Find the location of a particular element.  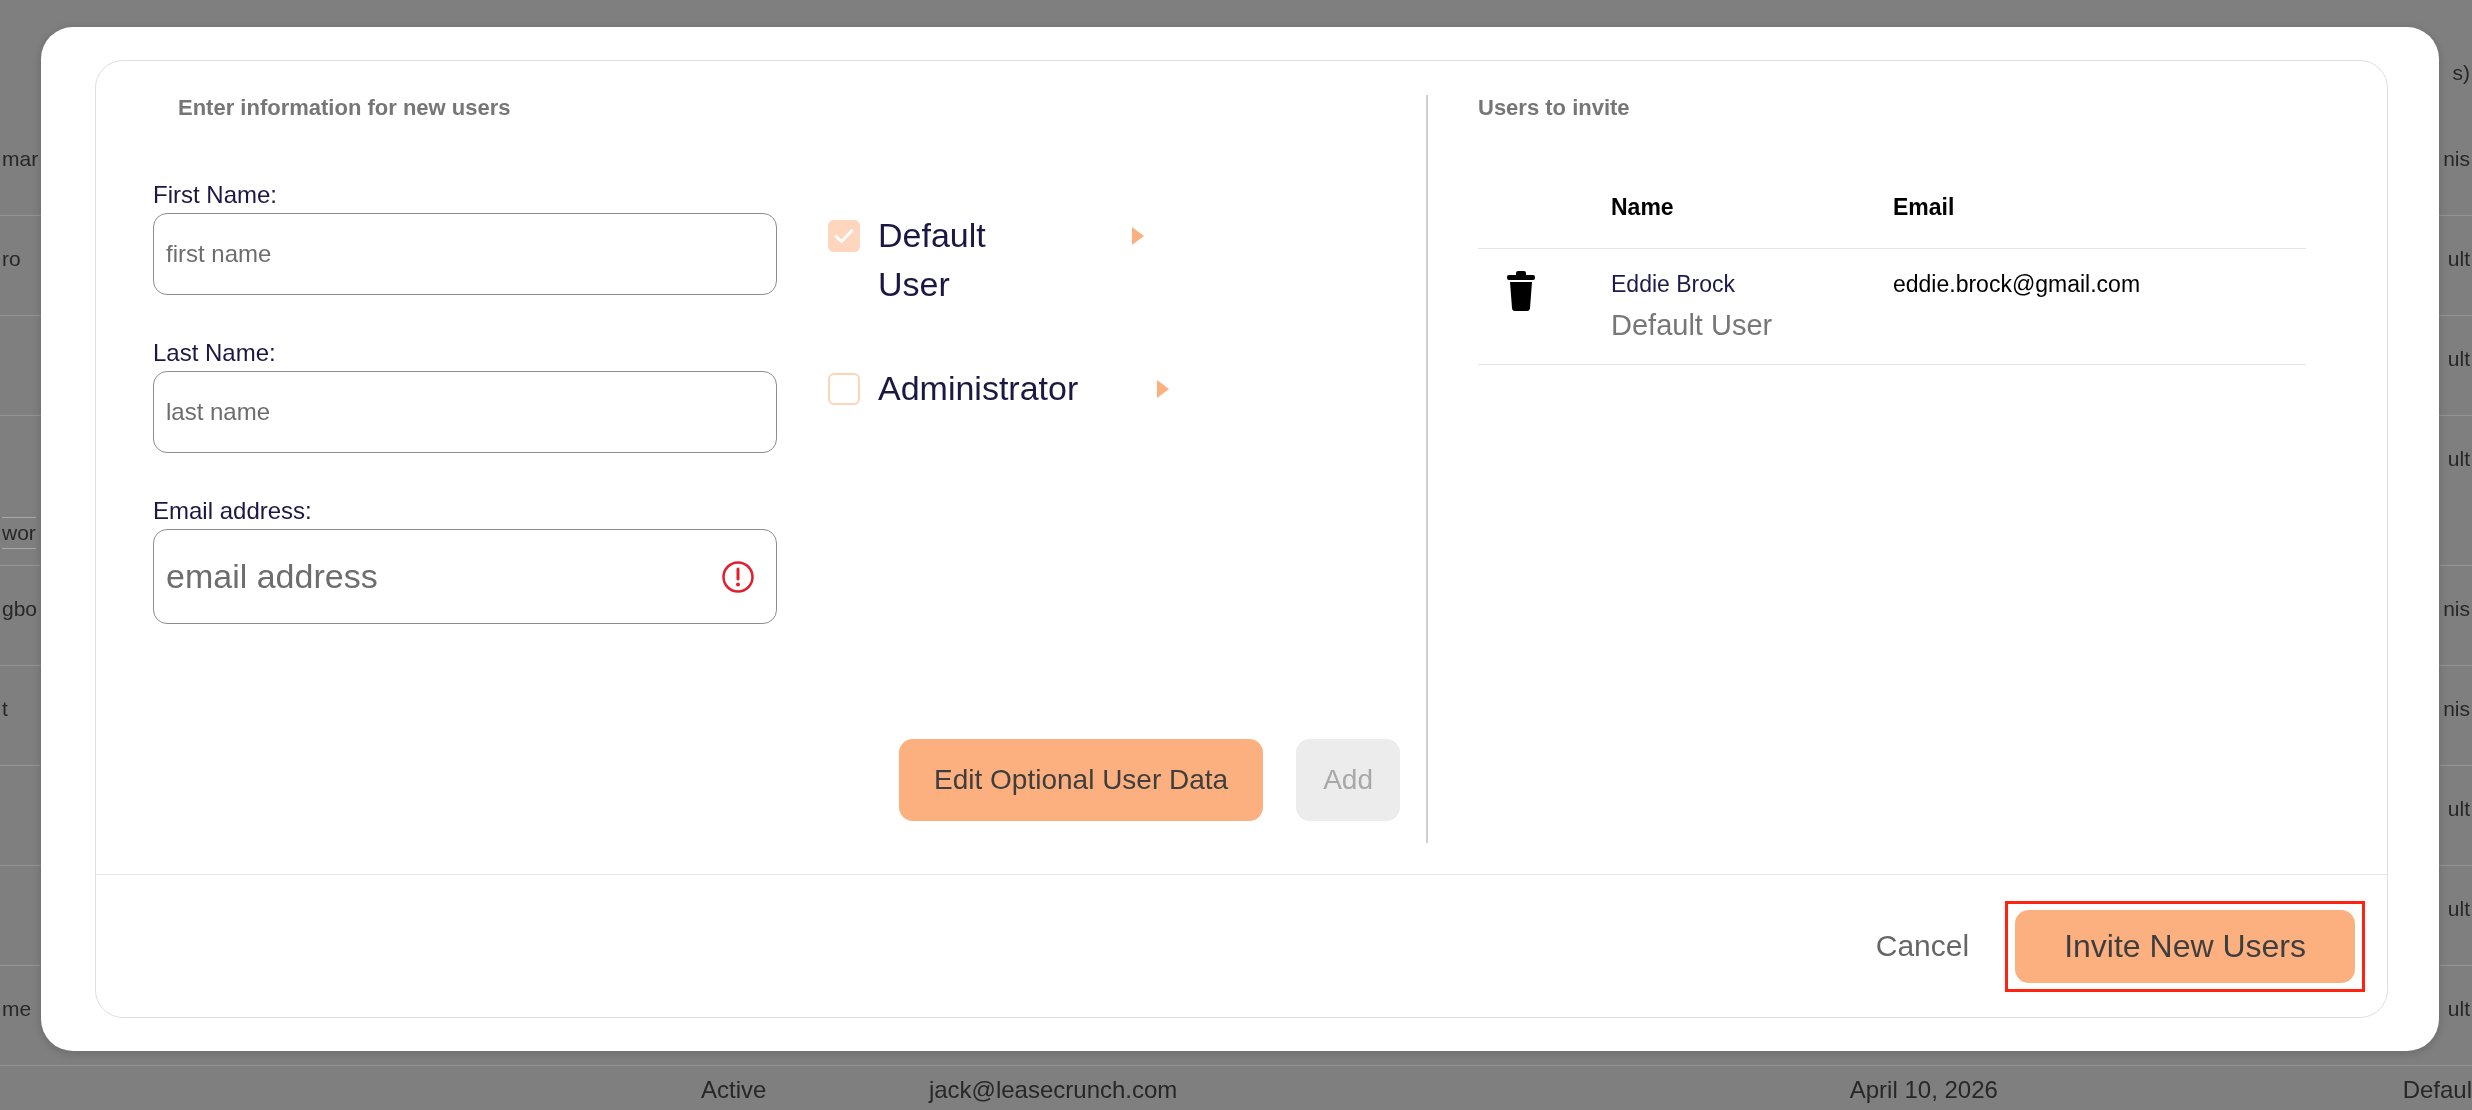

table-text: Defaul is located at coordinates (2437, 1090).